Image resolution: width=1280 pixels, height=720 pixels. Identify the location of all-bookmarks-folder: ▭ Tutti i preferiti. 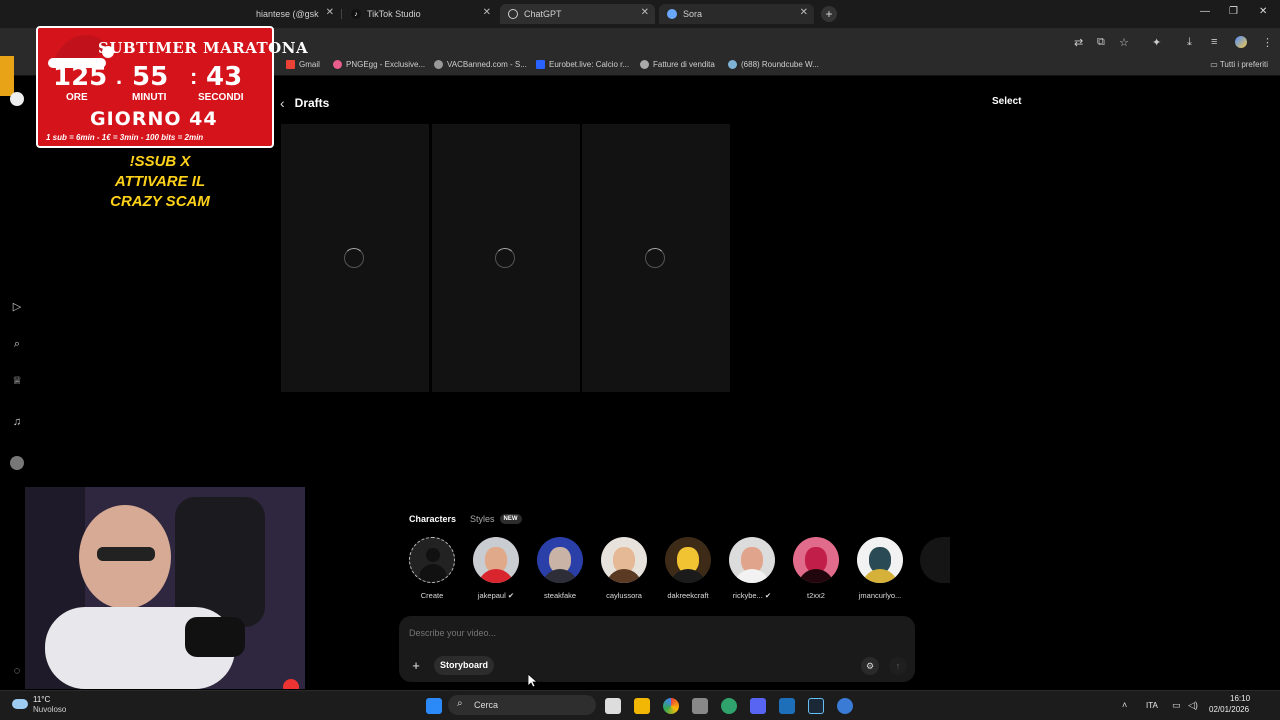
(1239, 64).